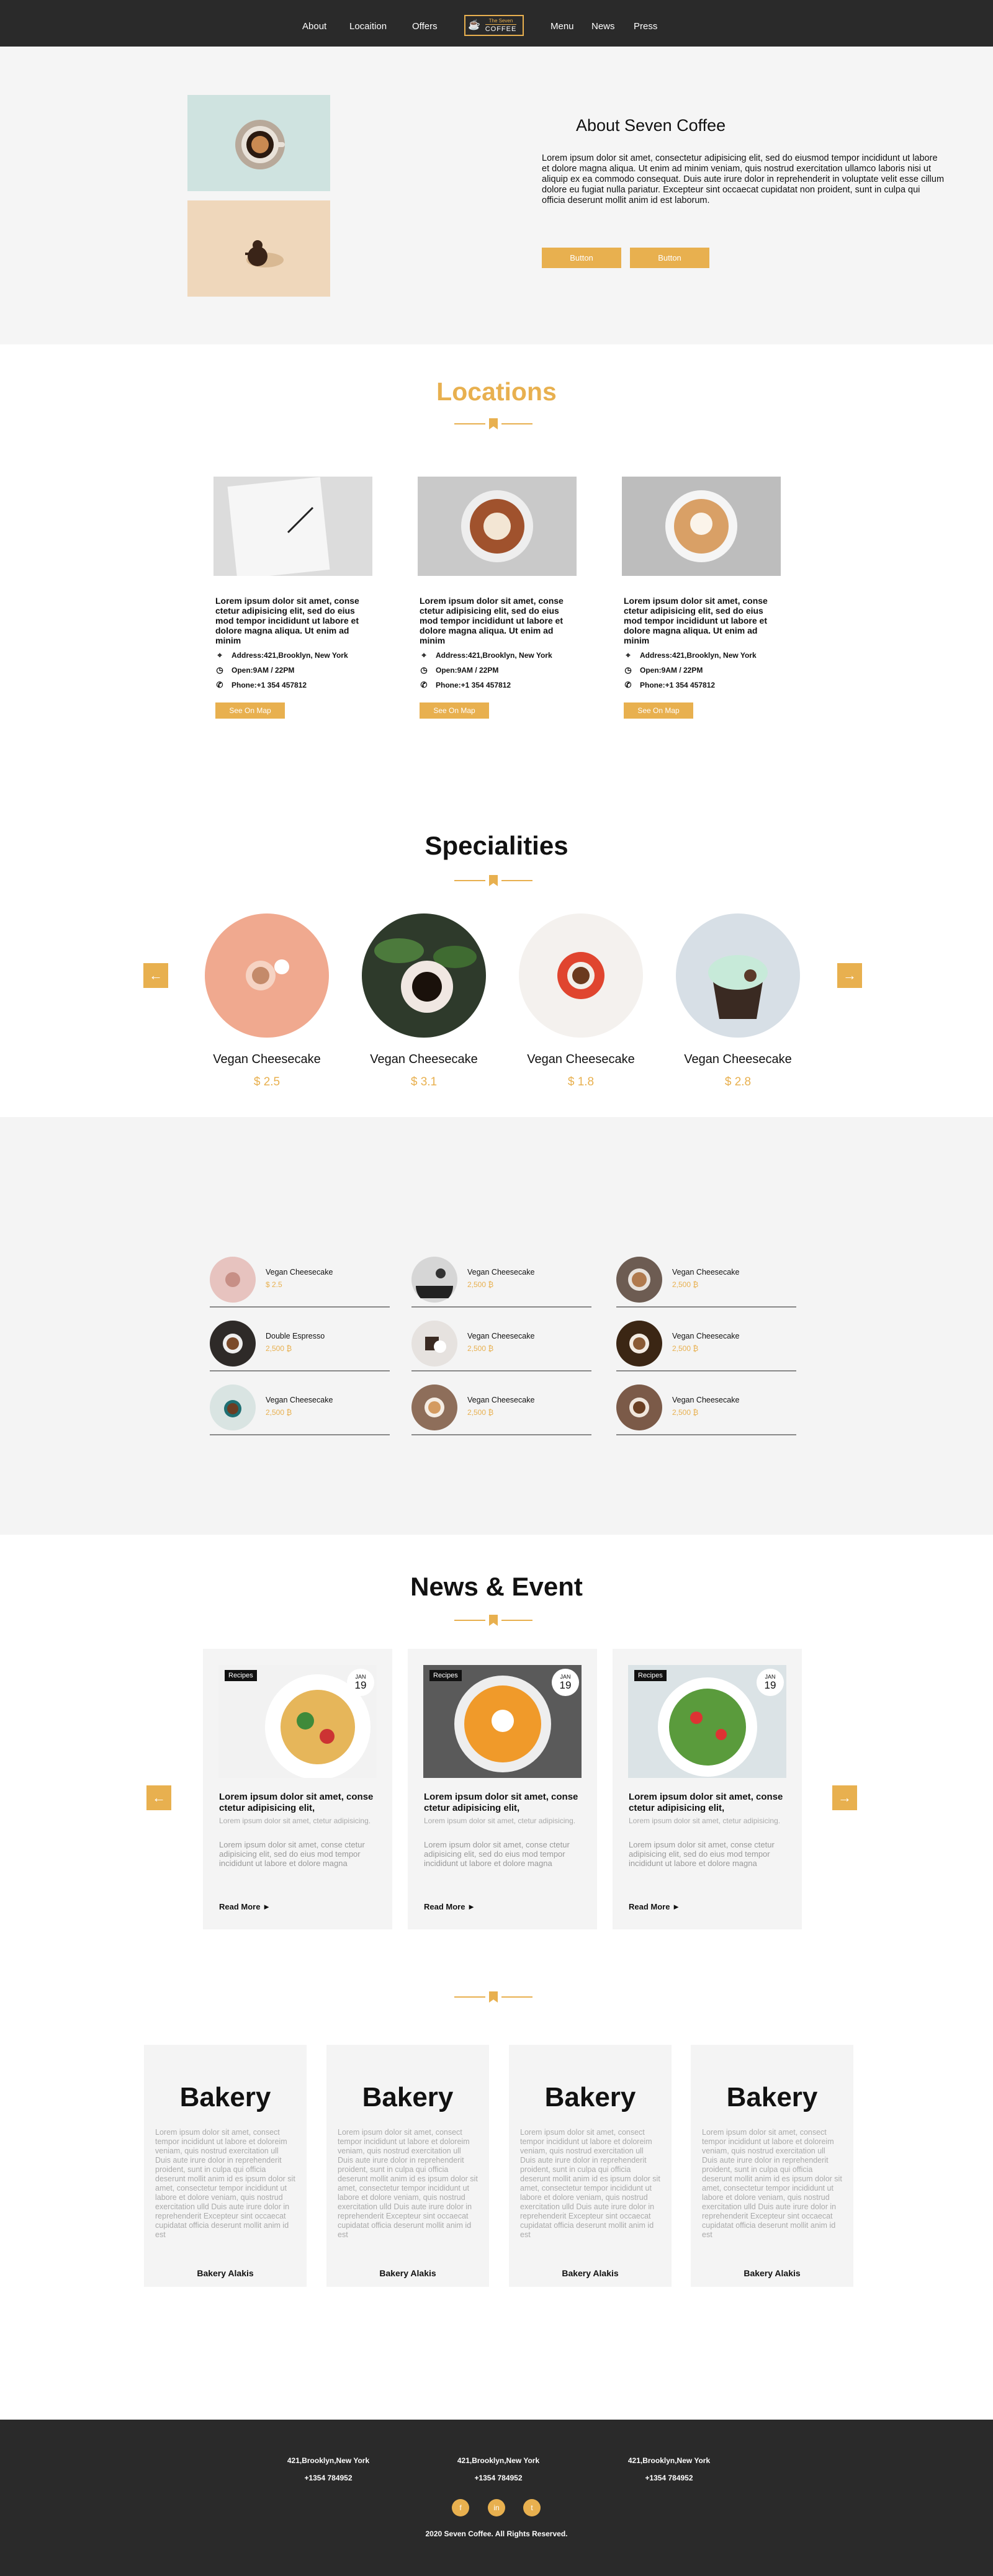 This screenshot has width=993, height=2576. I want to click on speciality-price: $ 2.5, so click(267, 1081).